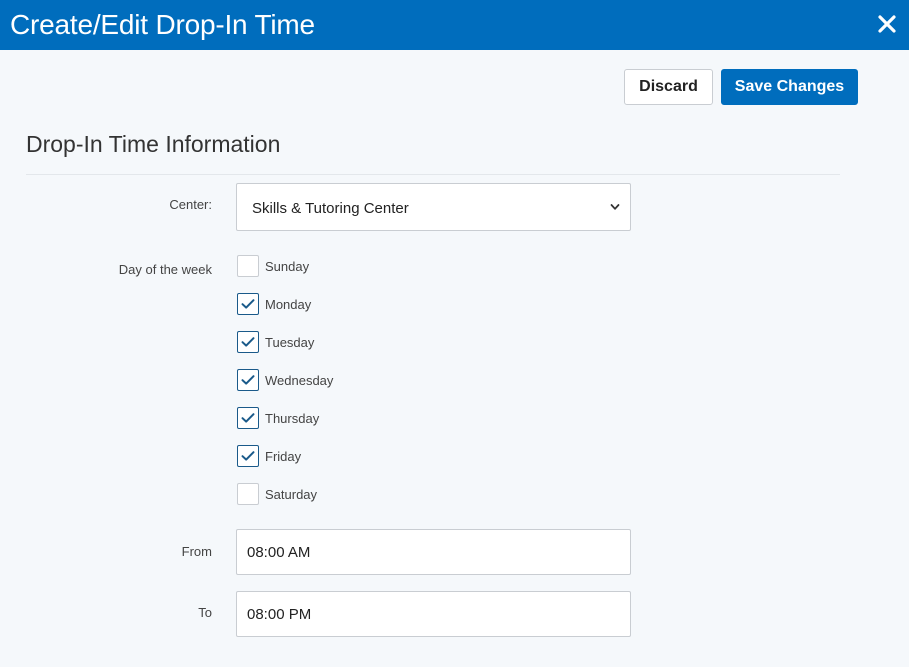 This screenshot has height=667, width=909. What do you see at coordinates (789, 87) in the screenshot?
I see `save-changes-button: Save Changes` at bounding box center [789, 87].